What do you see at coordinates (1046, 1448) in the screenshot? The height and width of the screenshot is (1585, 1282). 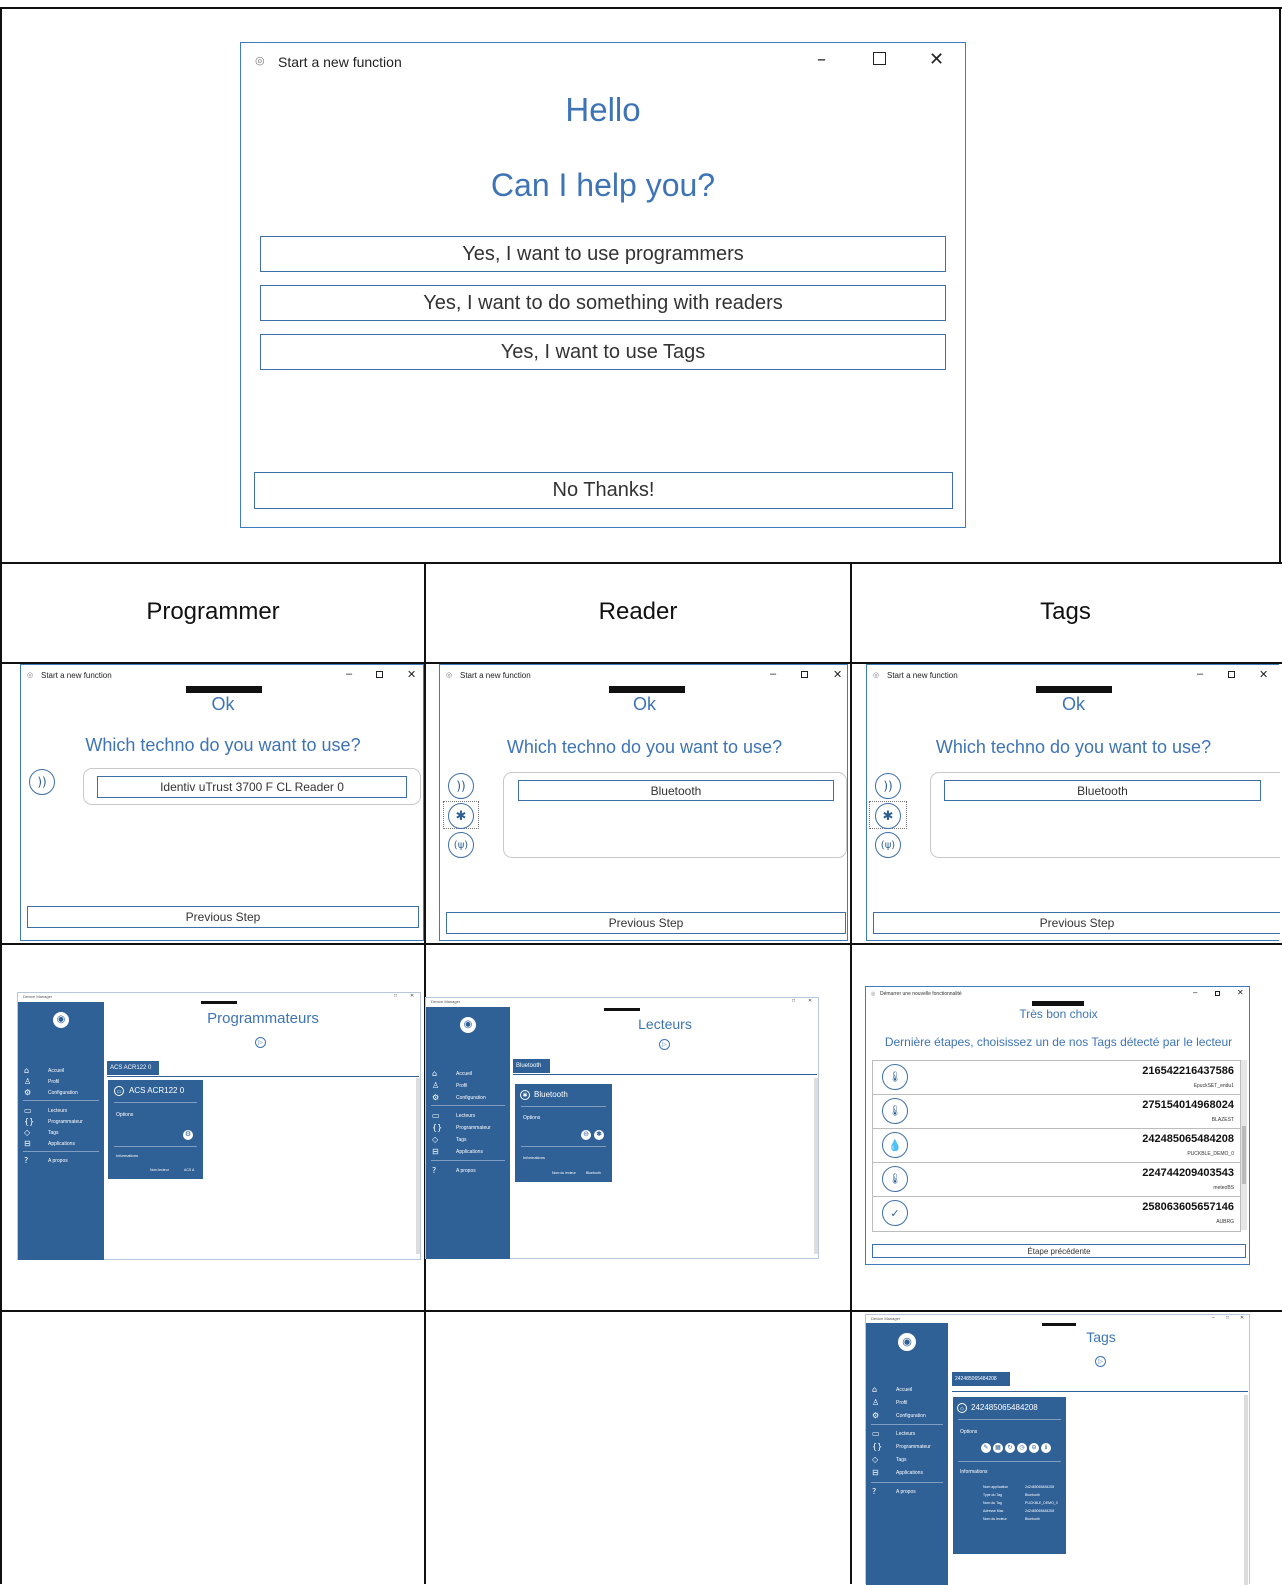 I see `info-icon: ℹ` at bounding box center [1046, 1448].